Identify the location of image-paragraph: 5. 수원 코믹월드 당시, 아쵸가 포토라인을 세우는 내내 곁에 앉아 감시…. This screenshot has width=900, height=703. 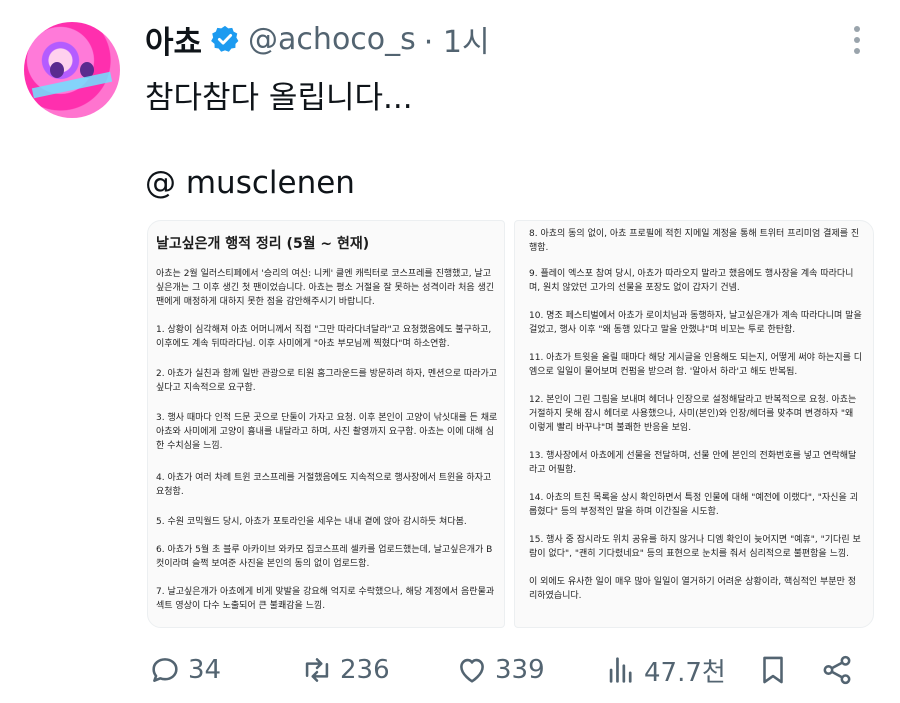
(311, 522).